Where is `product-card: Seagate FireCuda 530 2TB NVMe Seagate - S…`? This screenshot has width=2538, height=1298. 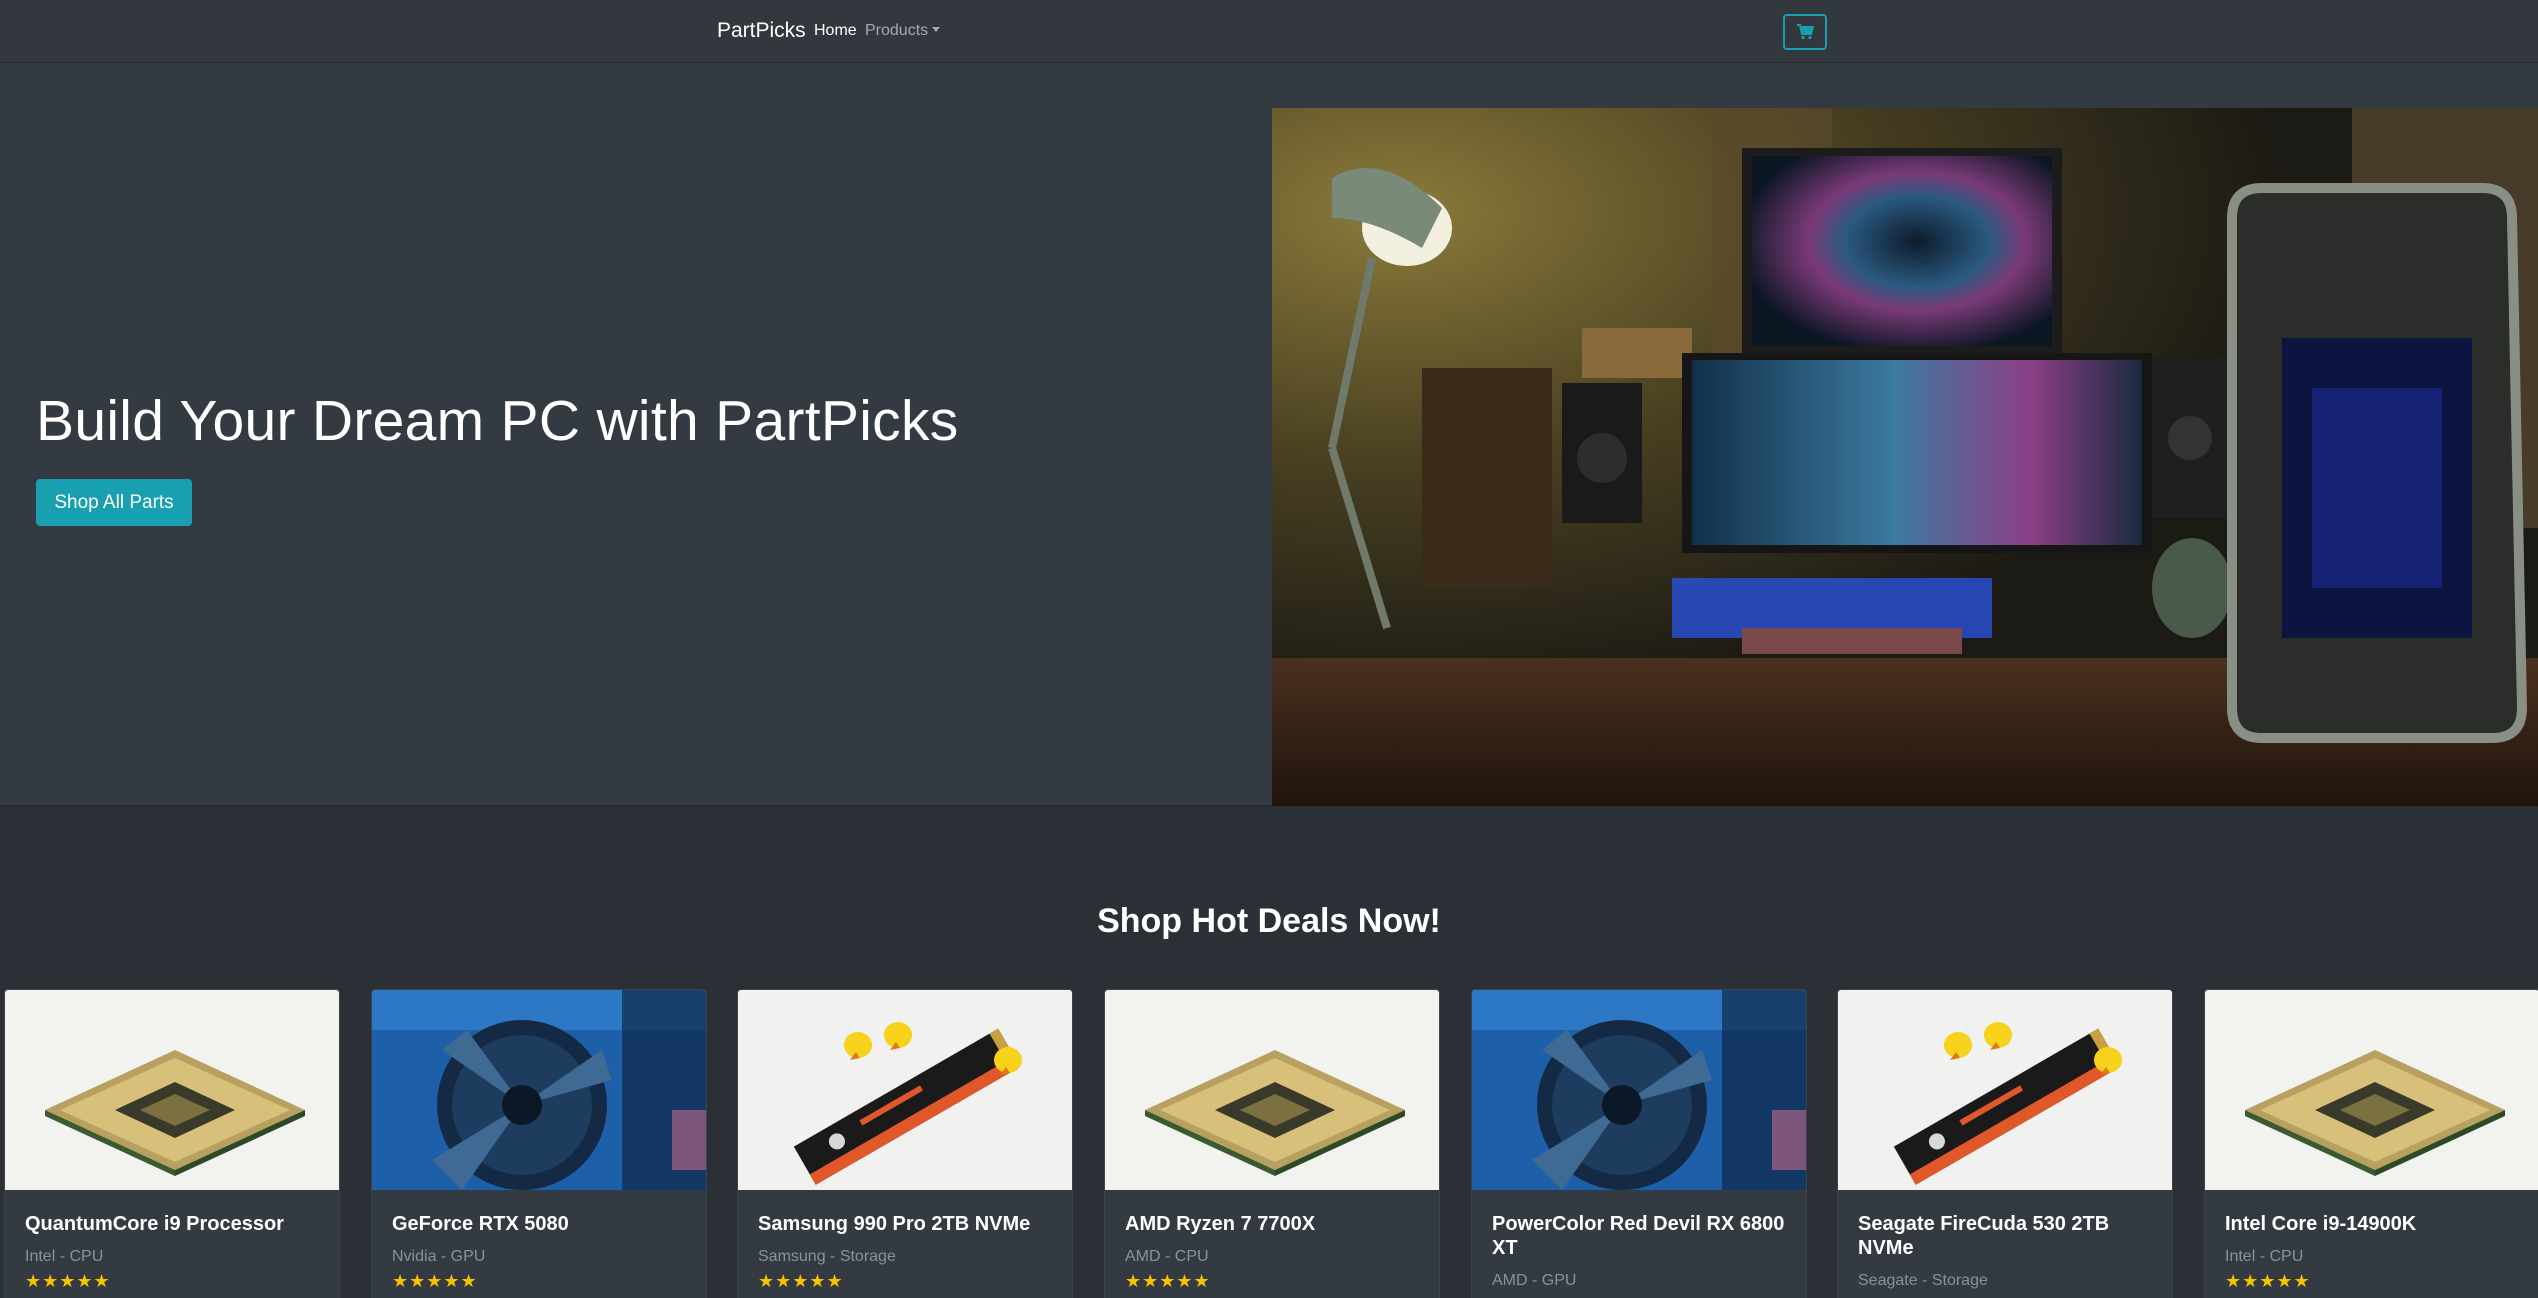
product-card: Seagate FireCuda 530 2TB NVMe Seagate - S… is located at coordinates (2005, 1143).